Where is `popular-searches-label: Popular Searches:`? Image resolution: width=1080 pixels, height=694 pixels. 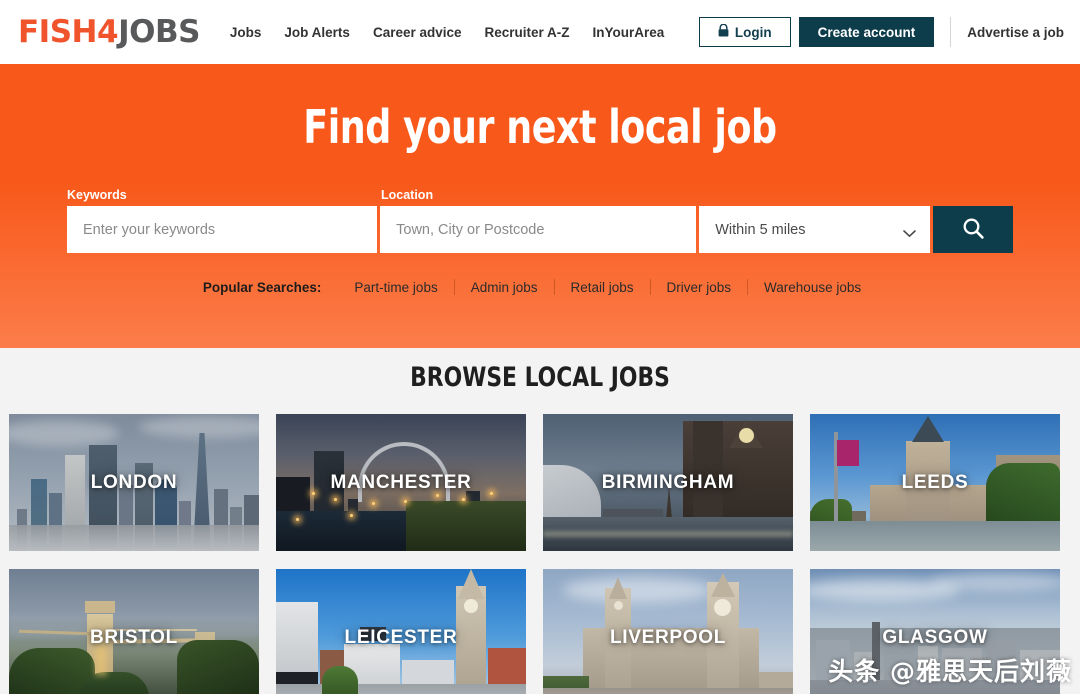
popular-searches-label: Popular Searches: is located at coordinates (262, 287).